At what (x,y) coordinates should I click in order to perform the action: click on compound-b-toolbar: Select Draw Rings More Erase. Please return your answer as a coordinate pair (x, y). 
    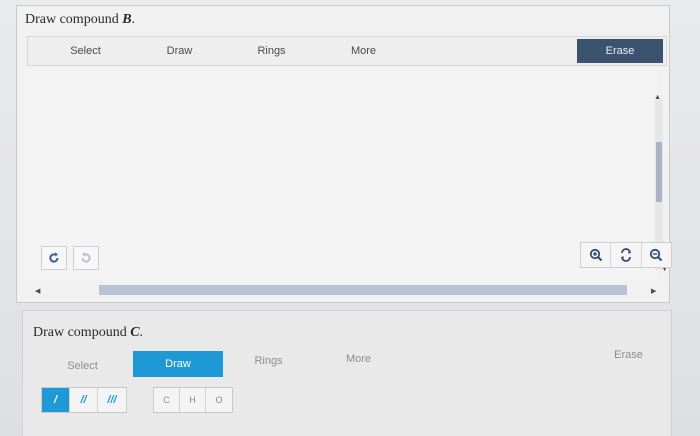
    Looking at the image, I should click on (347, 51).